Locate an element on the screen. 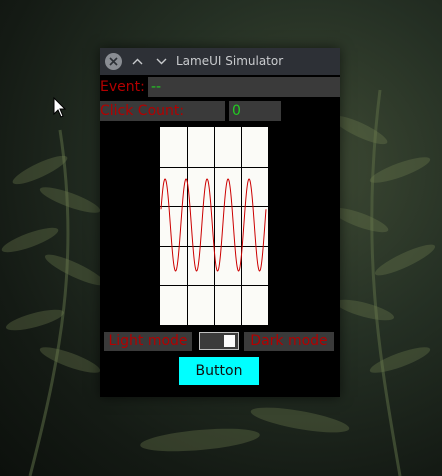 Image resolution: width=442 pixels, height=476 pixels. dark-mode-label: Dark mode is located at coordinates (289, 341).